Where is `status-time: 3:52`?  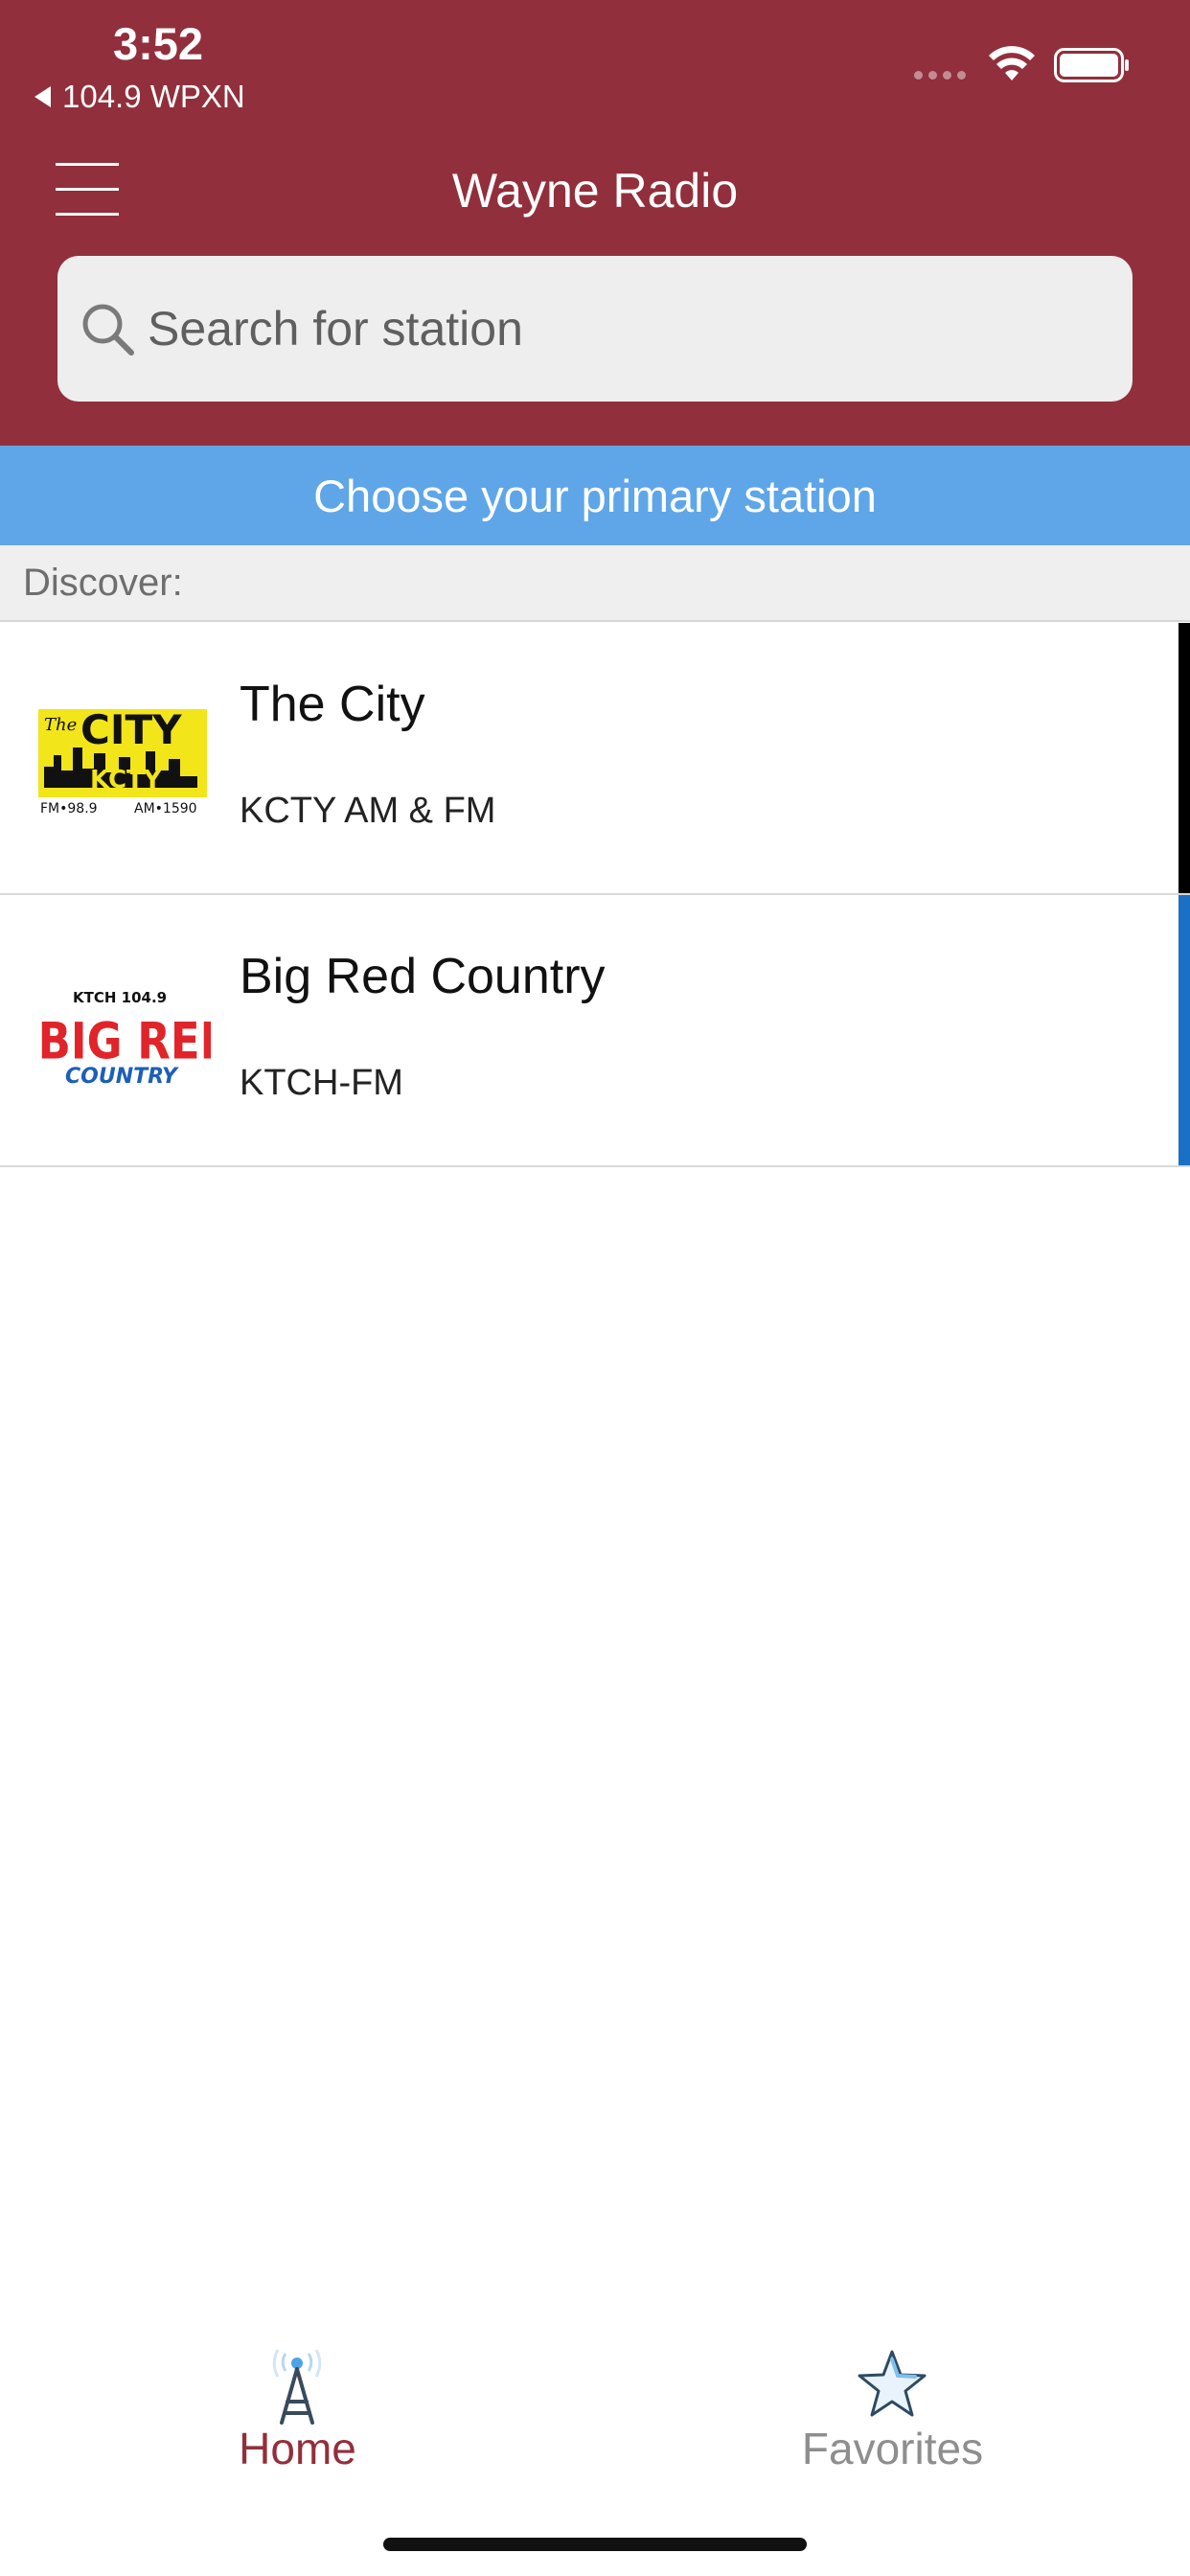 status-time: 3:52 is located at coordinates (159, 43).